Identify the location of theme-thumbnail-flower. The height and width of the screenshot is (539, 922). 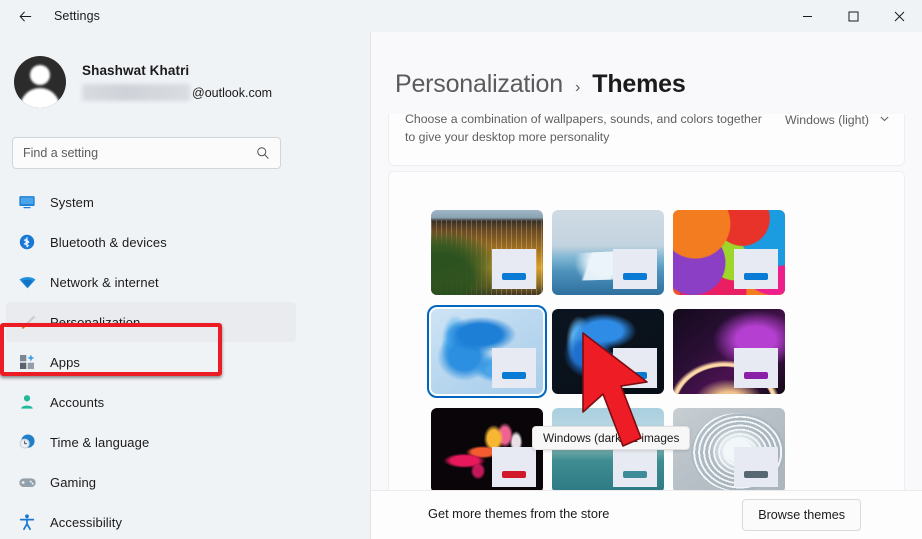
(487, 450).